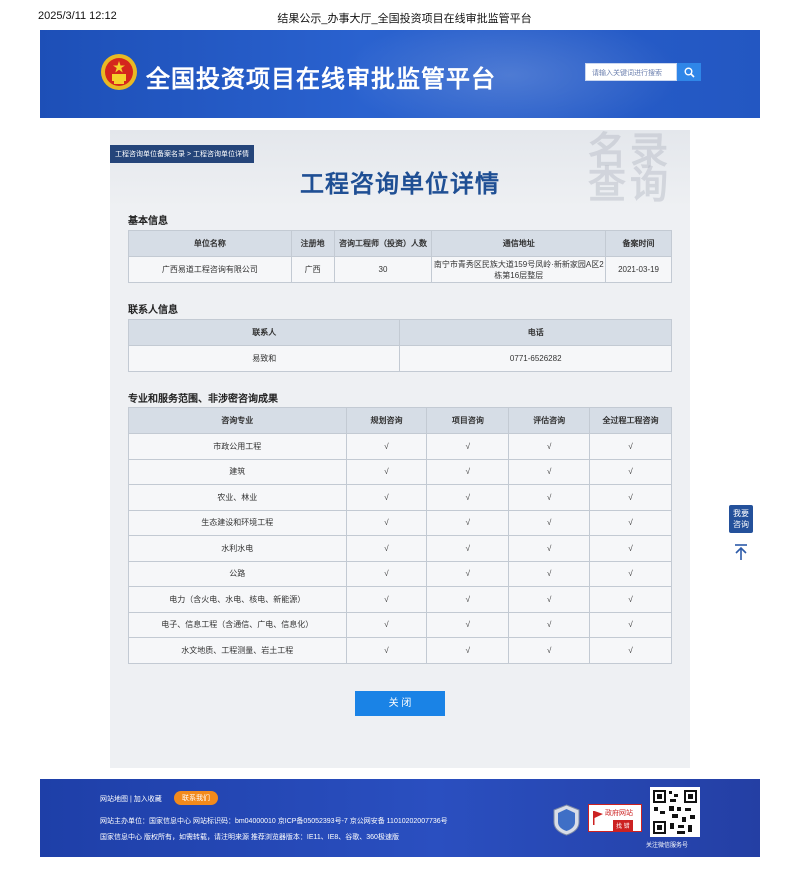  I want to click on footer-links: 网站地图 | 加入收藏, so click(131, 799).